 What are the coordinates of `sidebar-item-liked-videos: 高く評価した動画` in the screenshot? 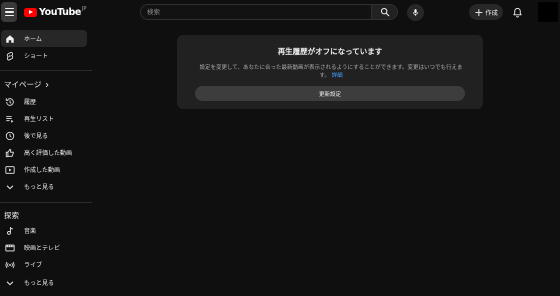 It's located at (44, 152).